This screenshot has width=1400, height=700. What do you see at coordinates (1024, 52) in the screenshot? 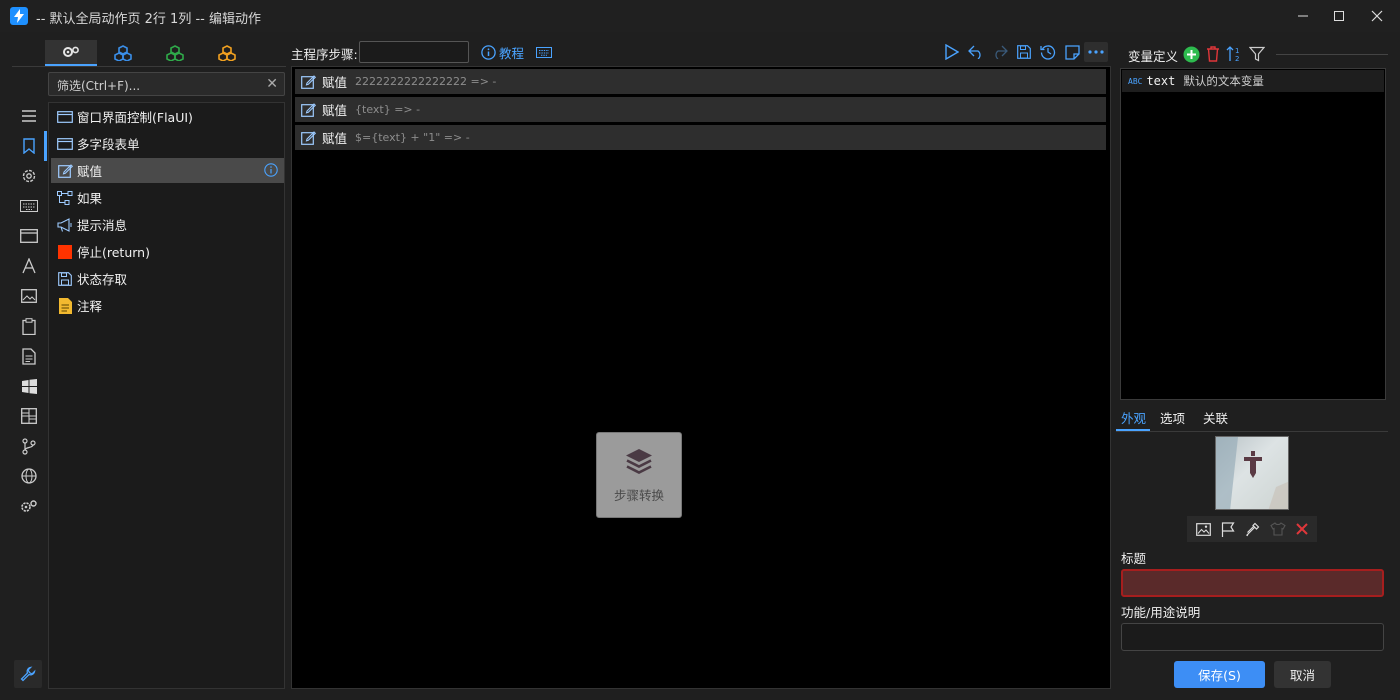
I see `save-icon` at bounding box center [1024, 52].